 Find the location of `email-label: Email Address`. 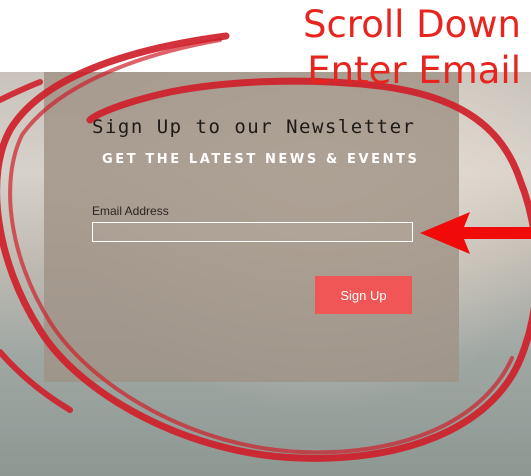

email-label: Email Address is located at coordinates (130, 211).